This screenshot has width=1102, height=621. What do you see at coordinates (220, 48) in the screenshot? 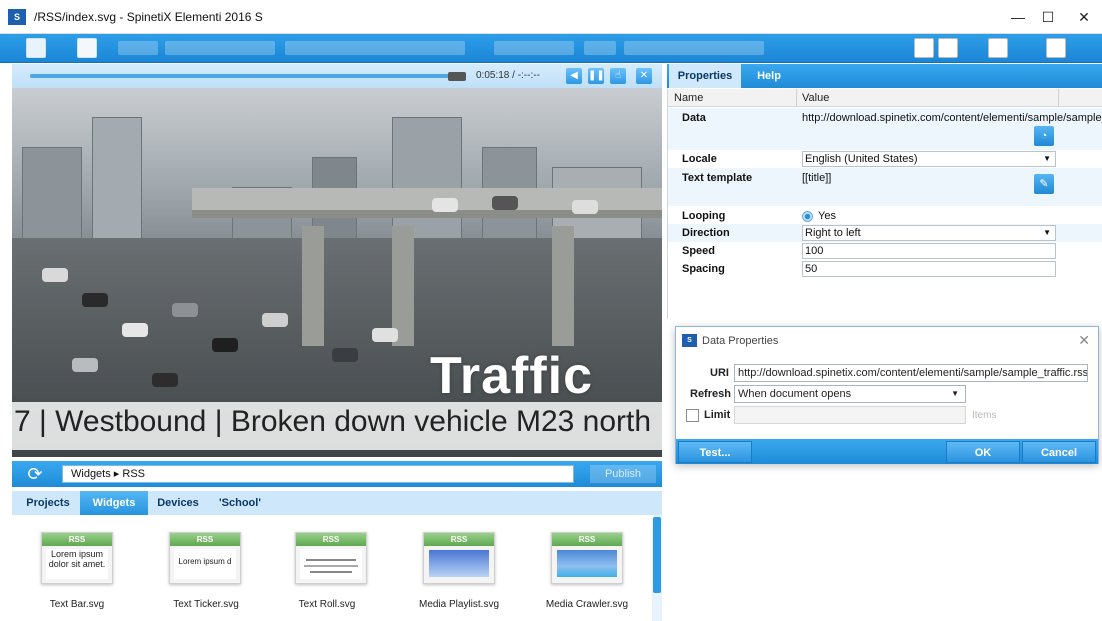
I see `edit-tools-group` at bounding box center [220, 48].